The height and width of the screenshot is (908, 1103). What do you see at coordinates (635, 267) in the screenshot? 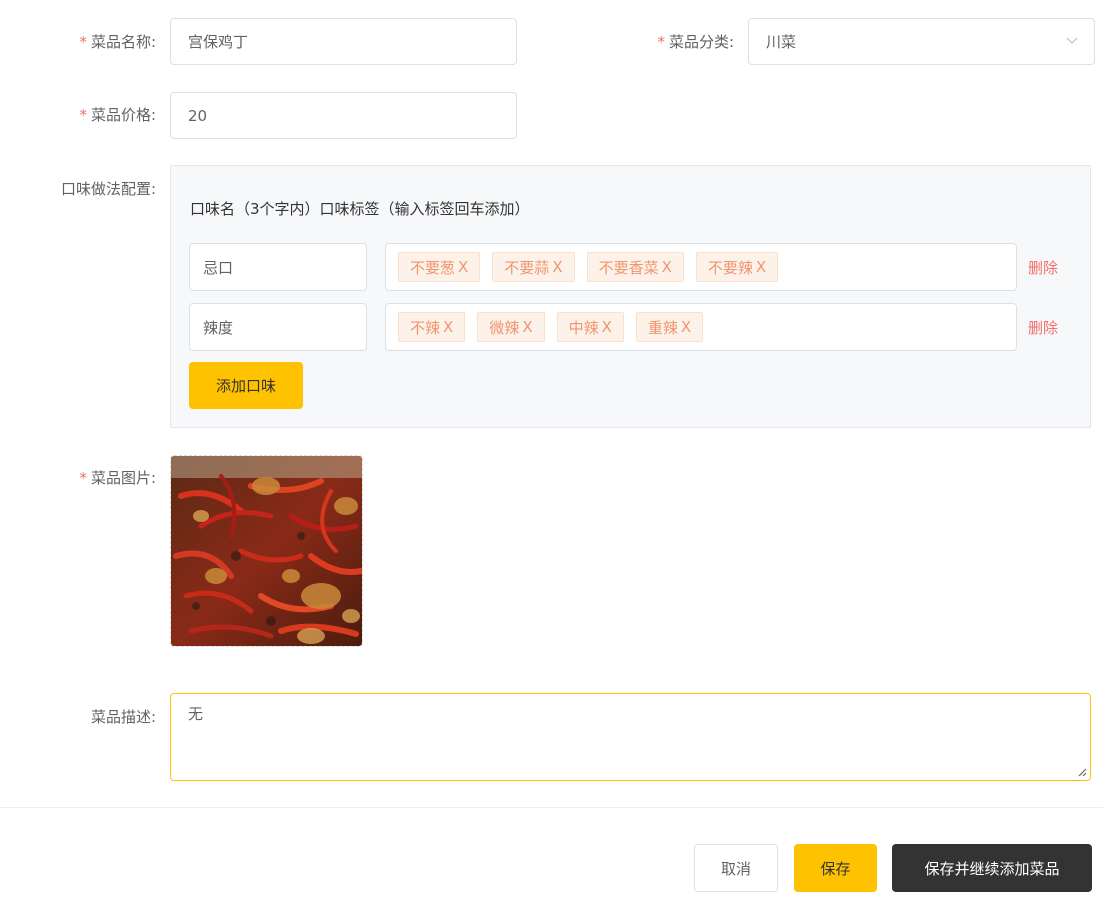
I see `flavor-tag: 不要香菜 X` at bounding box center [635, 267].